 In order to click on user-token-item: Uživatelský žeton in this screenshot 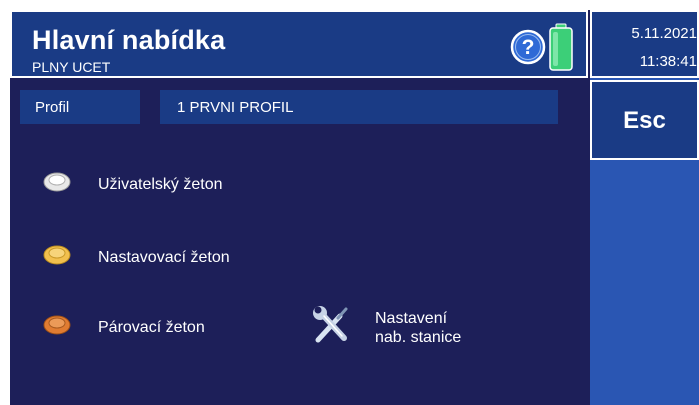, I will do `click(157, 186)`.